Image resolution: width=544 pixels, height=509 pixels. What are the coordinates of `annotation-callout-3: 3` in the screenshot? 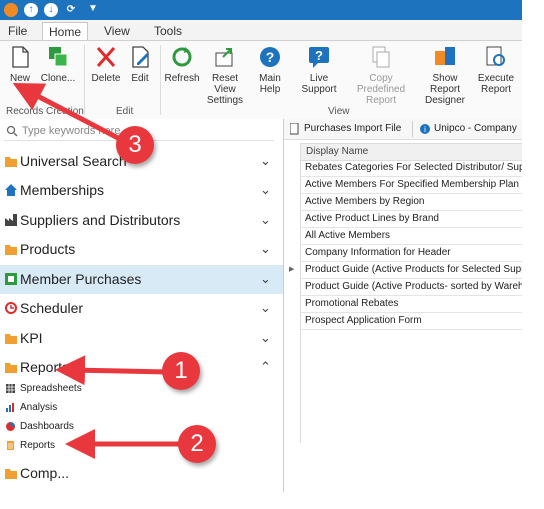 It's located at (135, 145).